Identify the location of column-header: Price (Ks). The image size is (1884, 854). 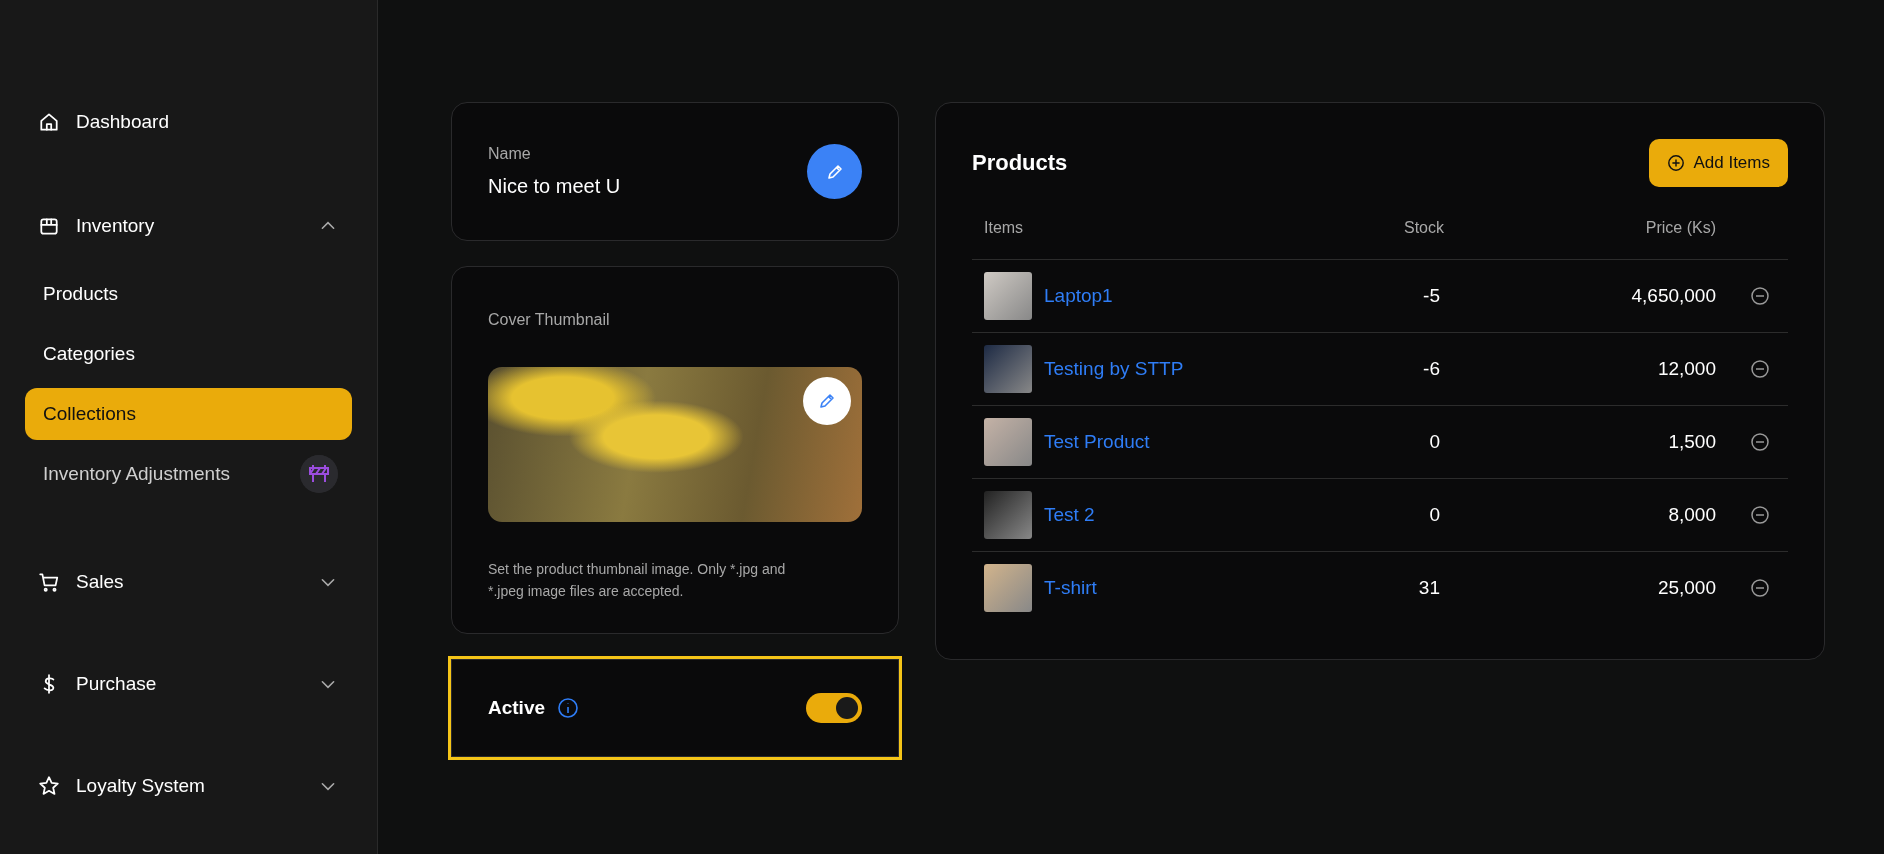
(1680, 228).